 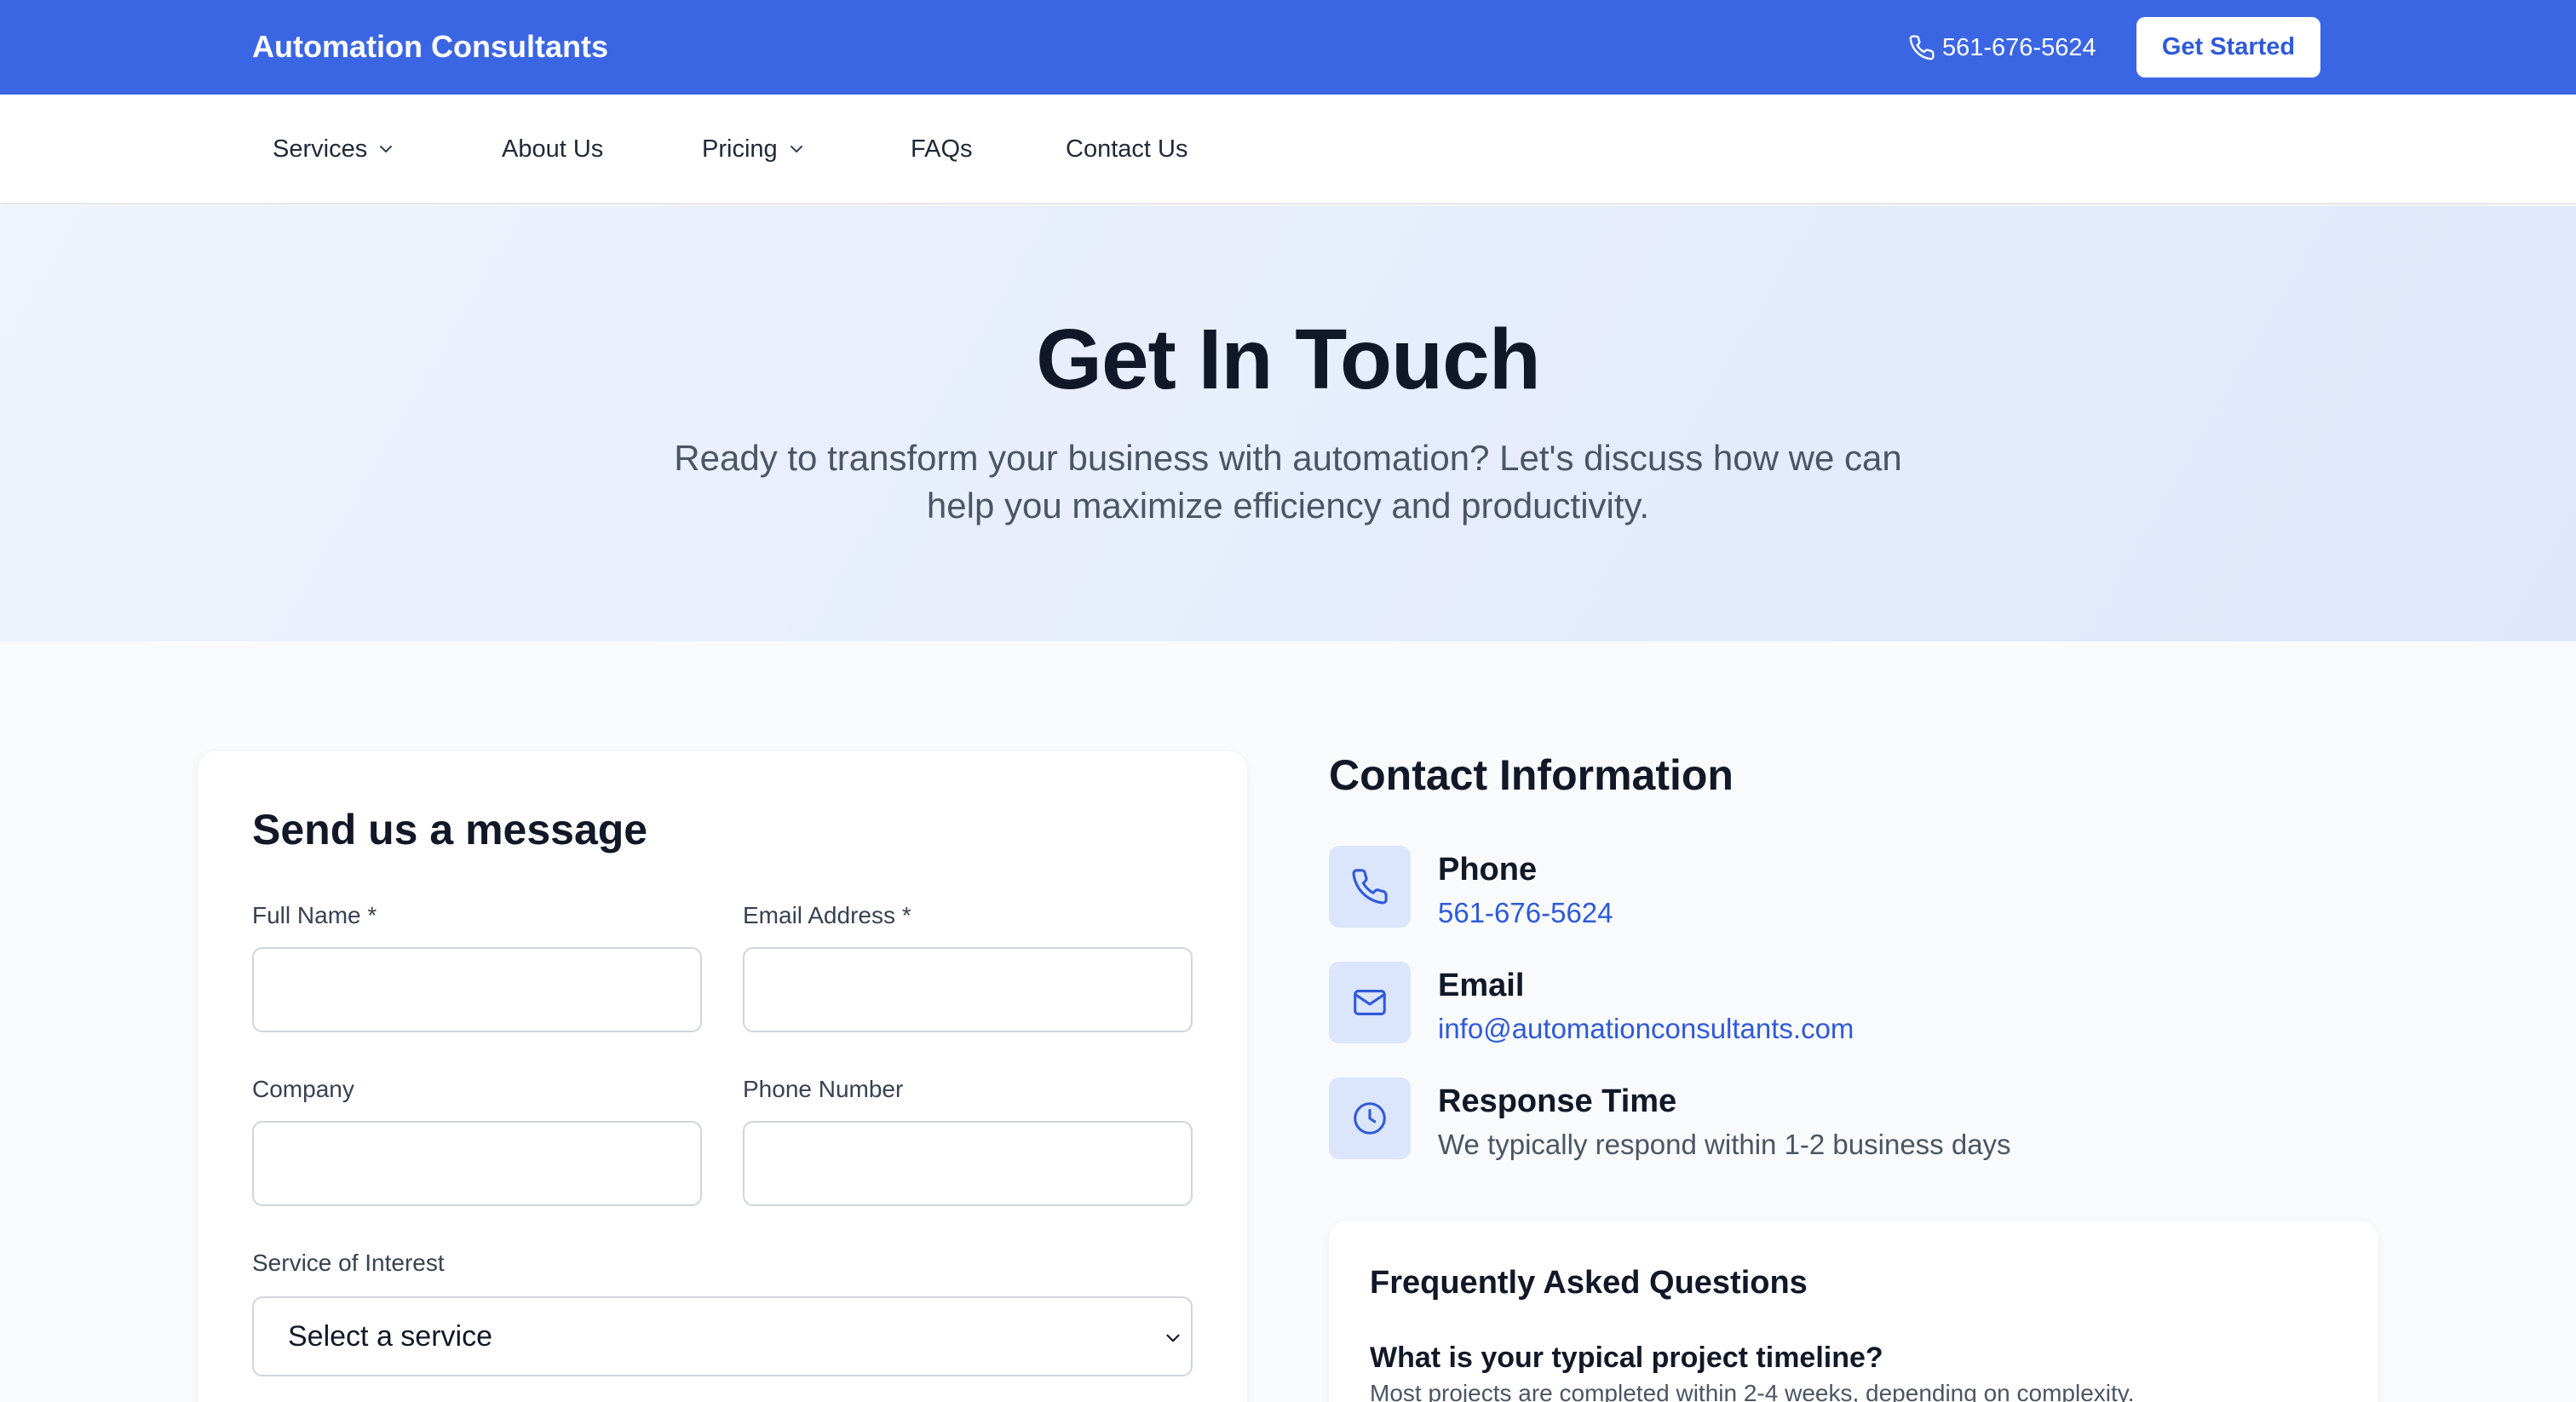 I want to click on contact-email-heading: Email, so click(x=1482, y=985).